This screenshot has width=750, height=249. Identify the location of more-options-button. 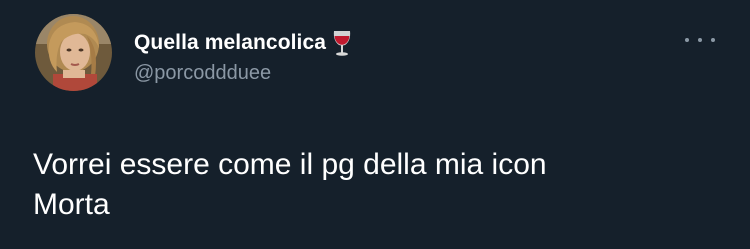
(700, 40).